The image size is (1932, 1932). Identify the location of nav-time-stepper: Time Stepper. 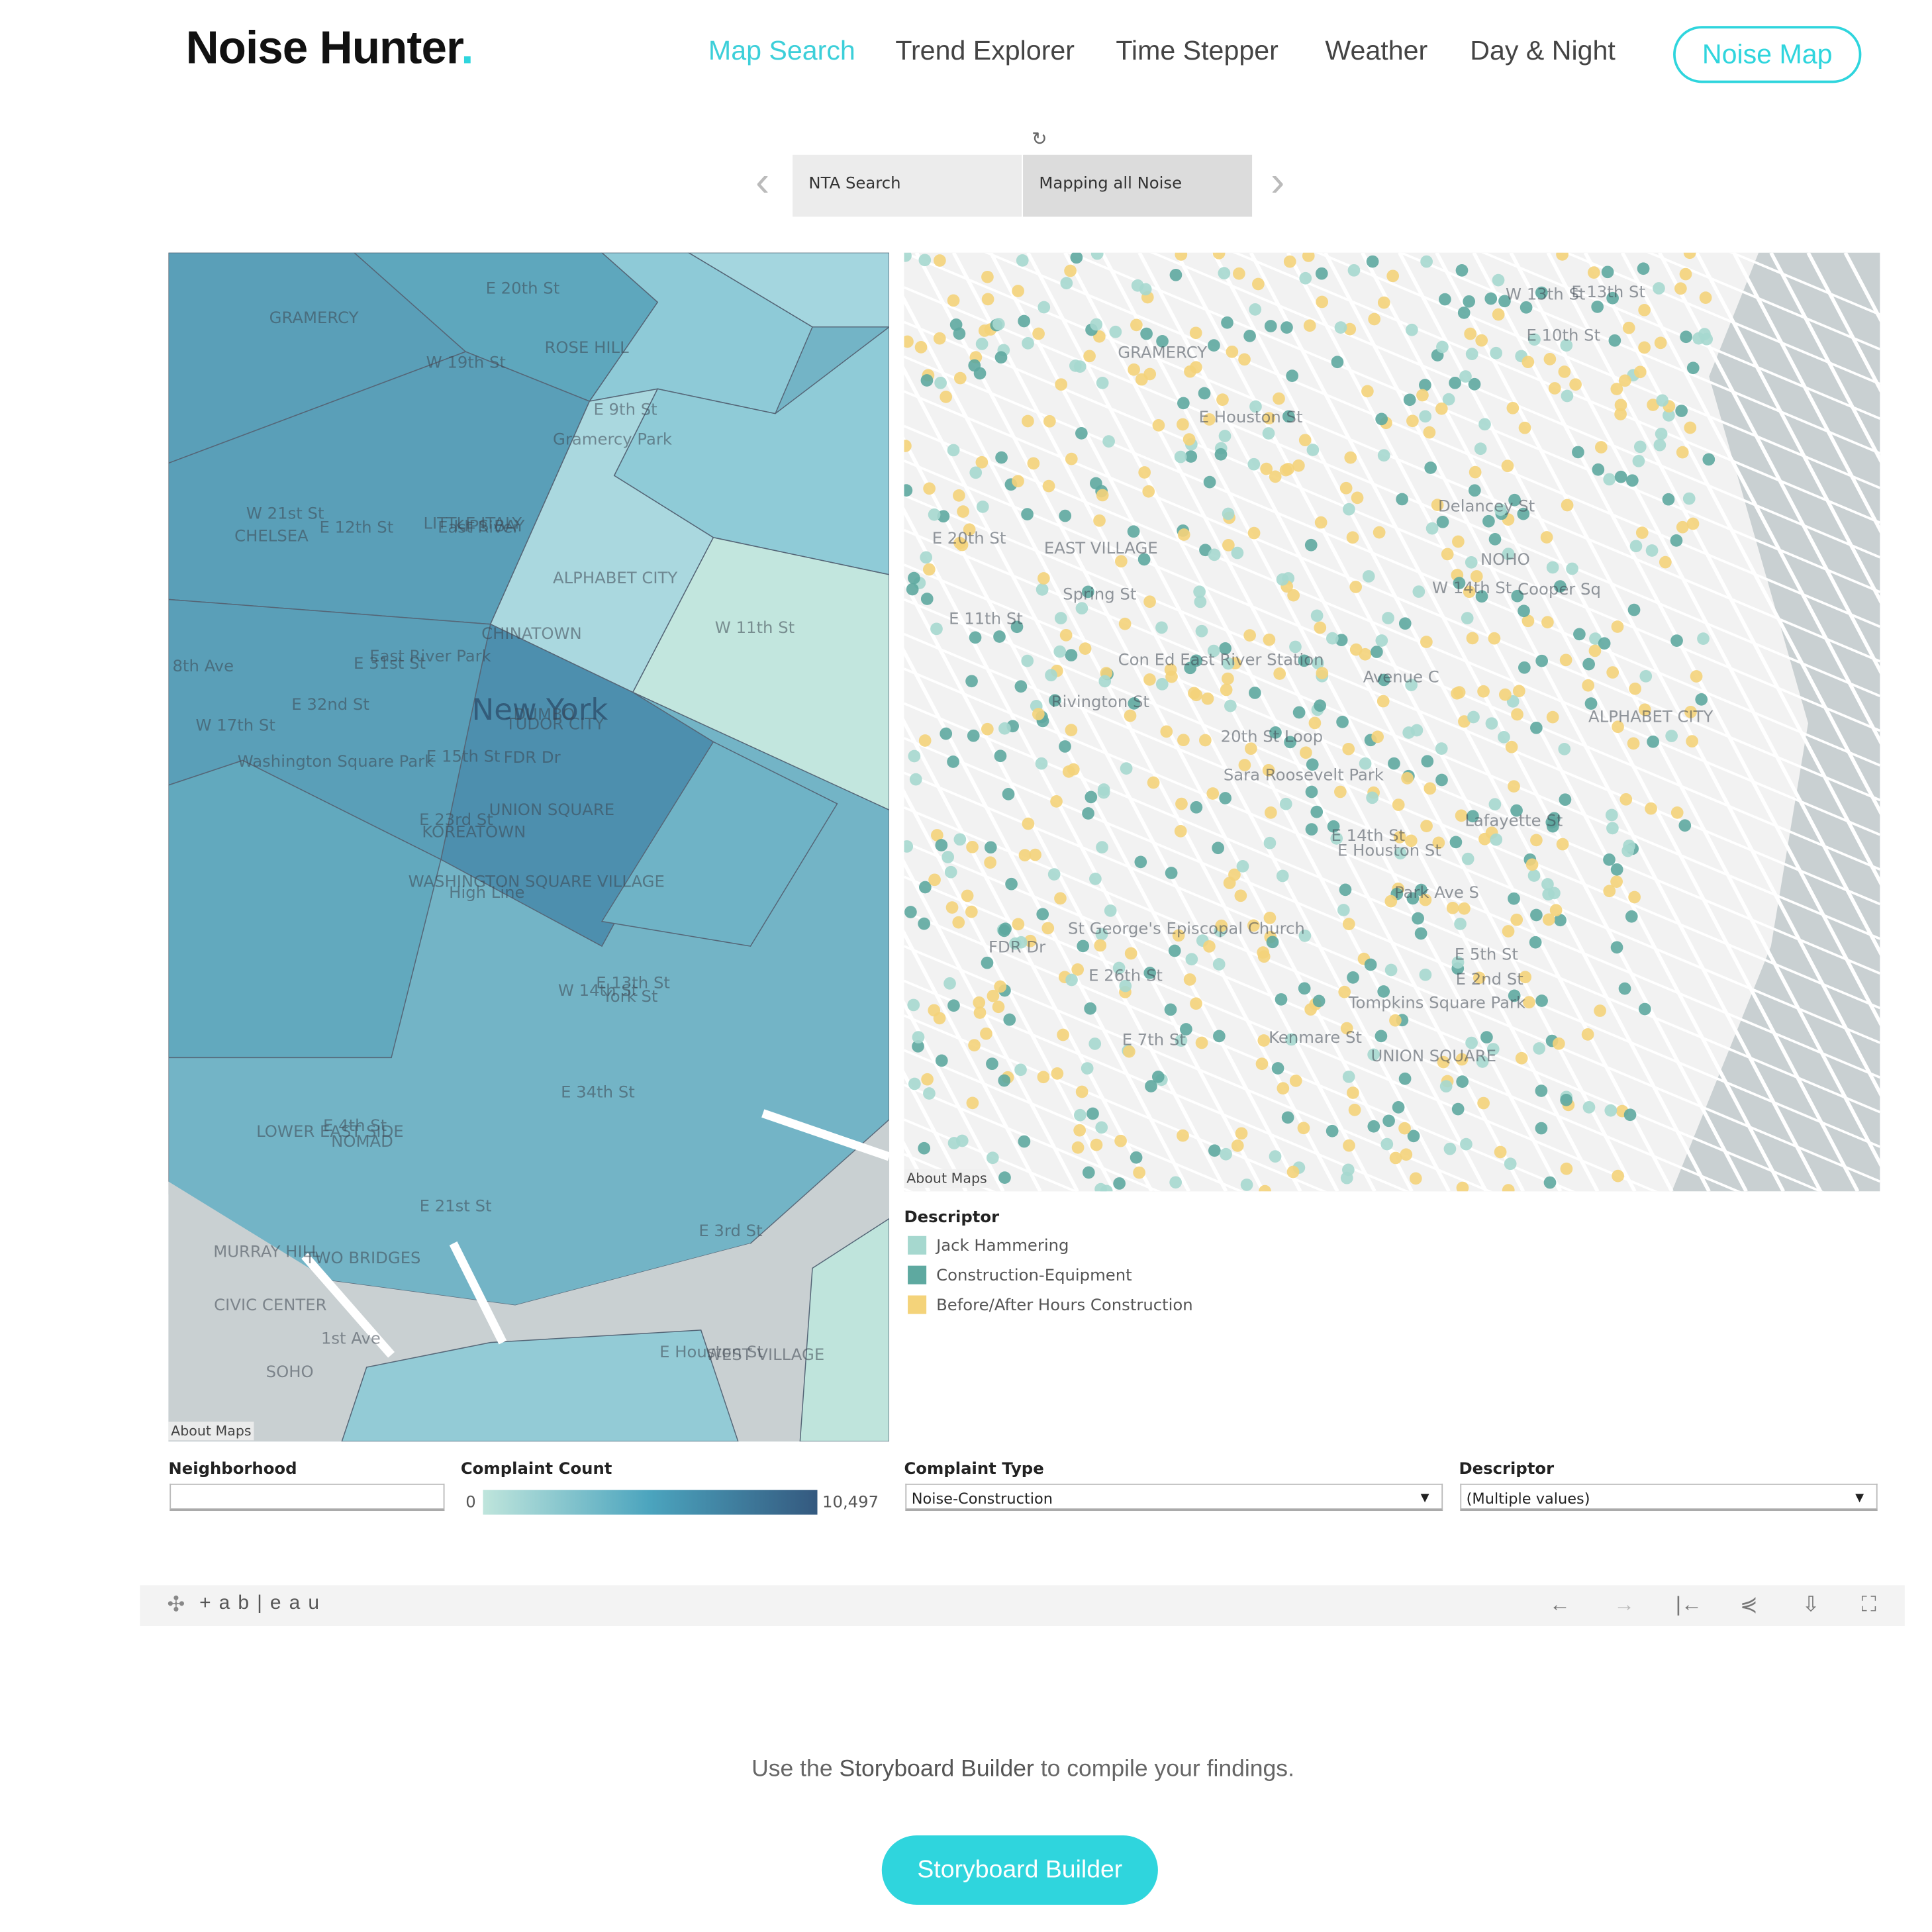
(1197, 50).